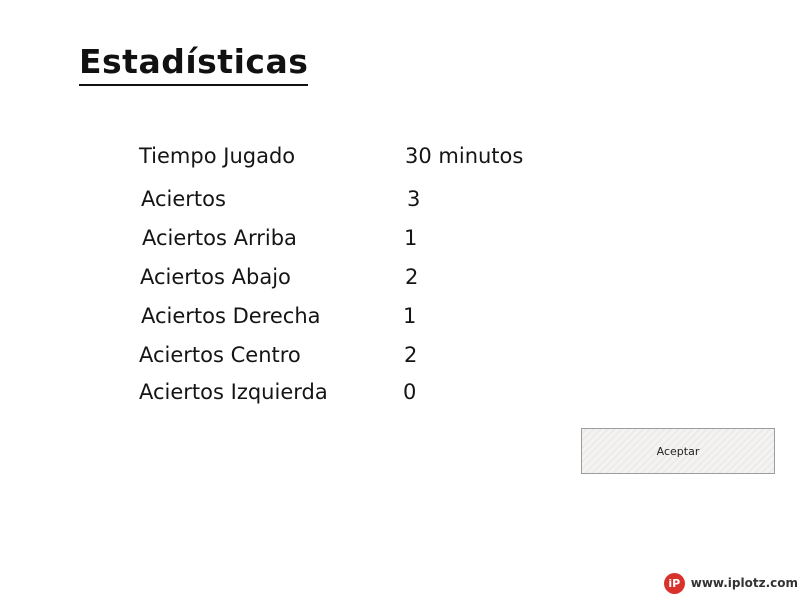 The height and width of the screenshot is (600, 800). Describe the element at coordinates (217, 156) in the screenshot. I see `stat-label-tiempo-jugado: Tiempo Jugado` at that location.